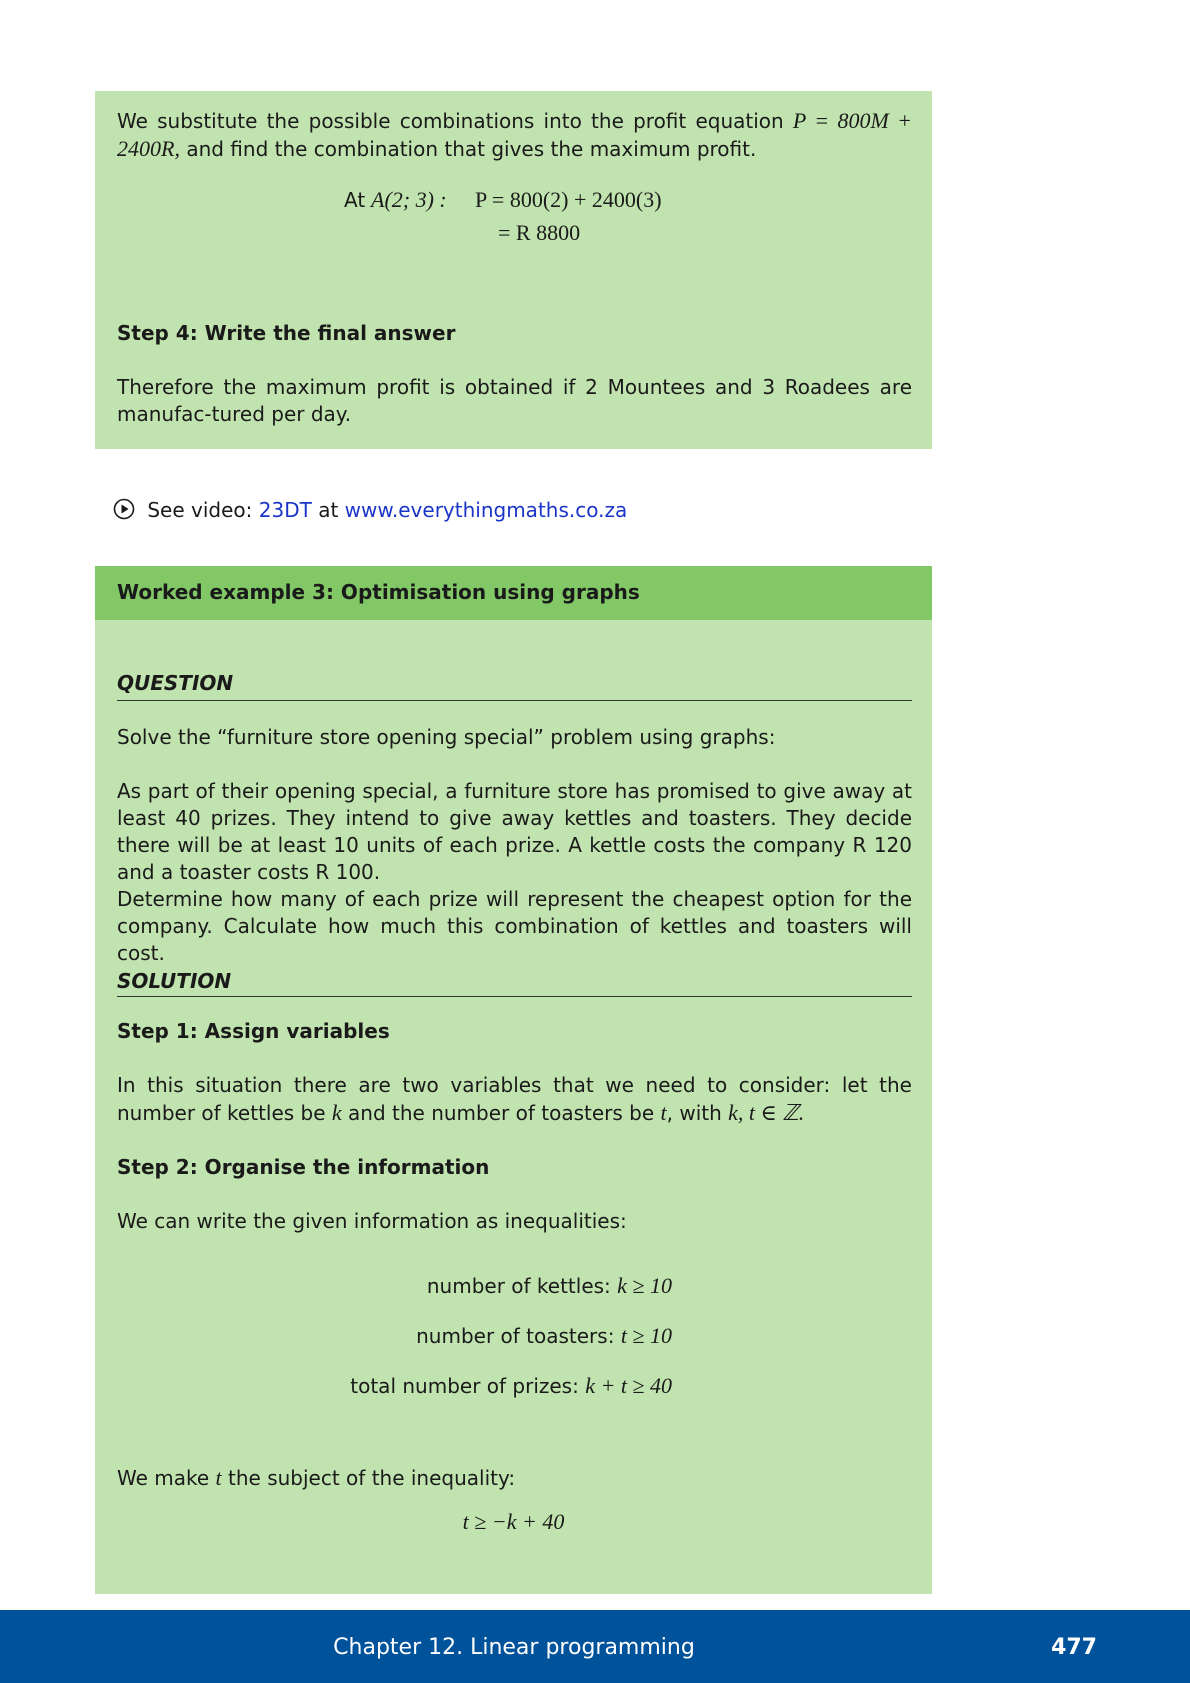 The height and width of the screenshot is (1683, 1190). Describe the element at coordinates (514, 996) in the screenshot. I see `solution-rule` at that location.